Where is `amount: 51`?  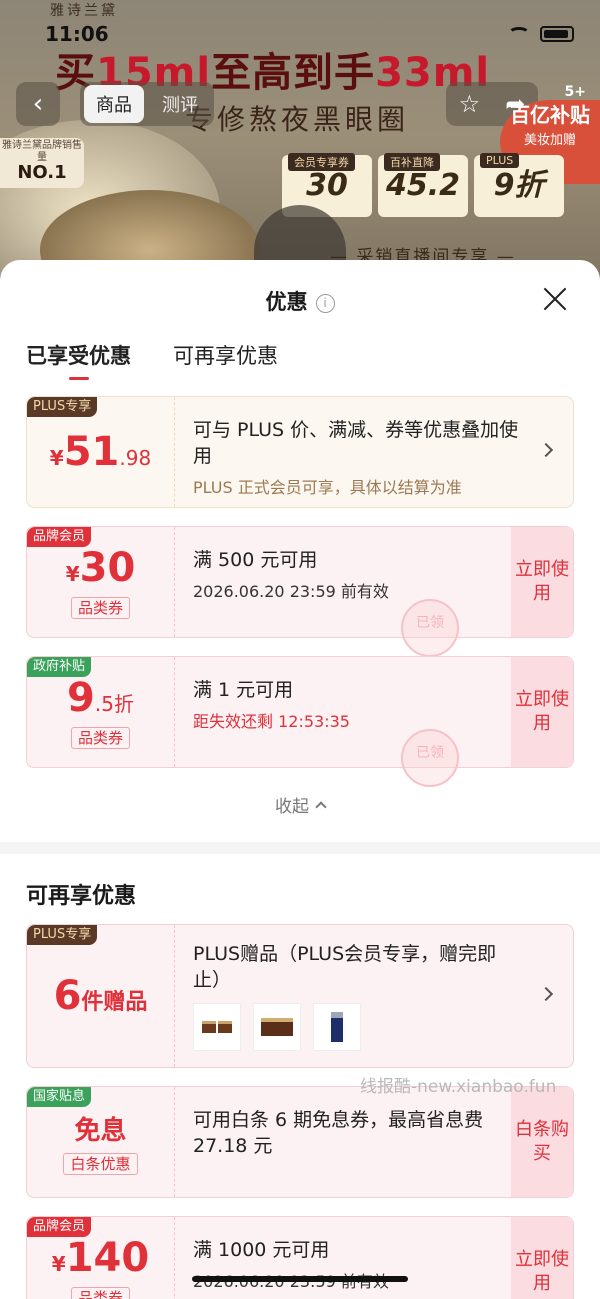
amount: 51 is located at coordinates (91, 452).